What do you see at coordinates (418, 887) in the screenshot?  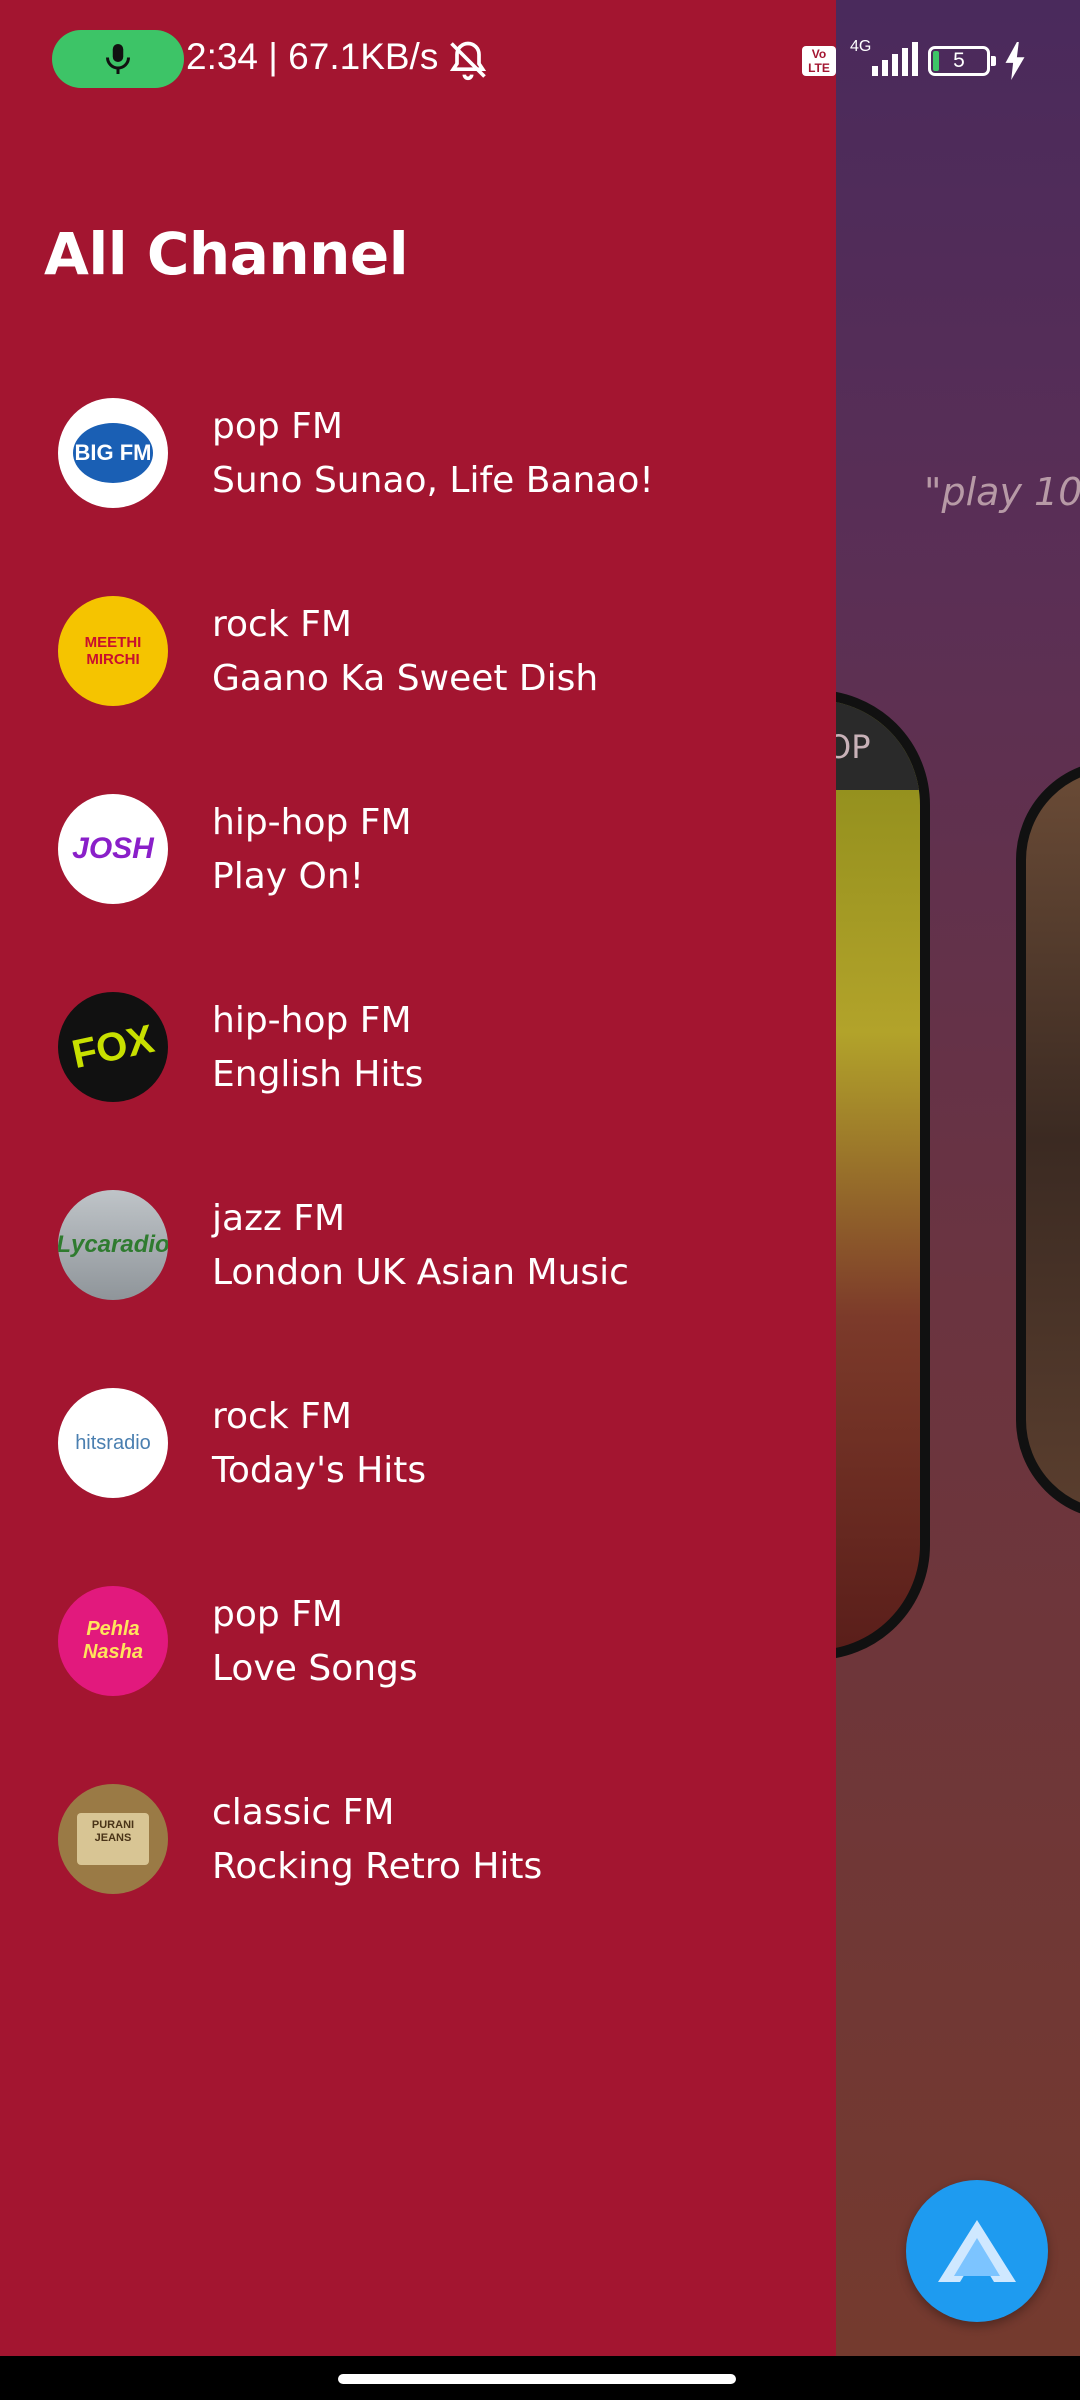 I see `channel-item: JOSH hip-hop FM Play On!` at bounding box center [418, 887].